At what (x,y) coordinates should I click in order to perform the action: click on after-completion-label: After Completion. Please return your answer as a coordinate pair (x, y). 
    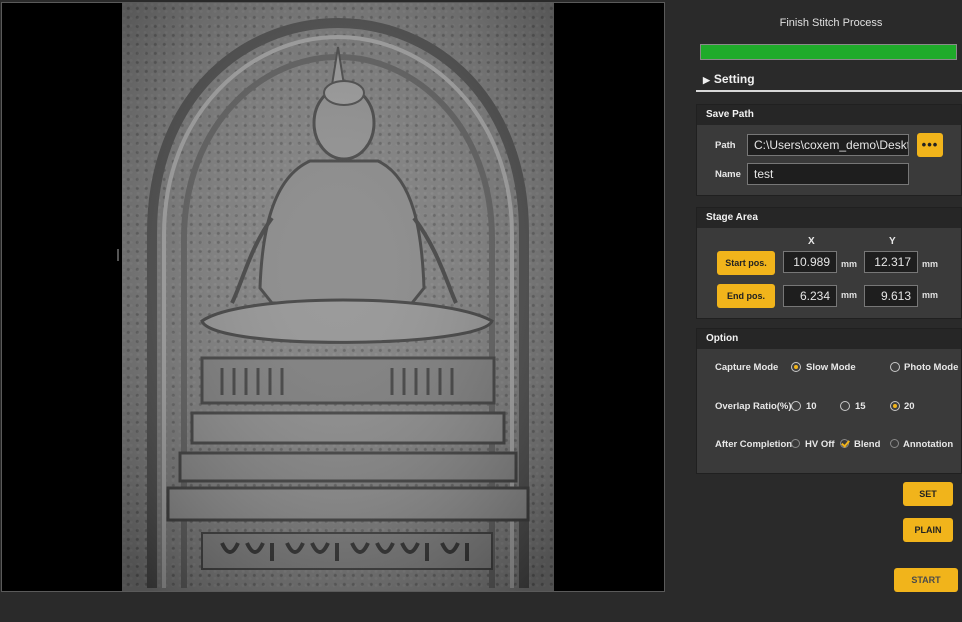
    Looking at the image, I should click on (754, 444).